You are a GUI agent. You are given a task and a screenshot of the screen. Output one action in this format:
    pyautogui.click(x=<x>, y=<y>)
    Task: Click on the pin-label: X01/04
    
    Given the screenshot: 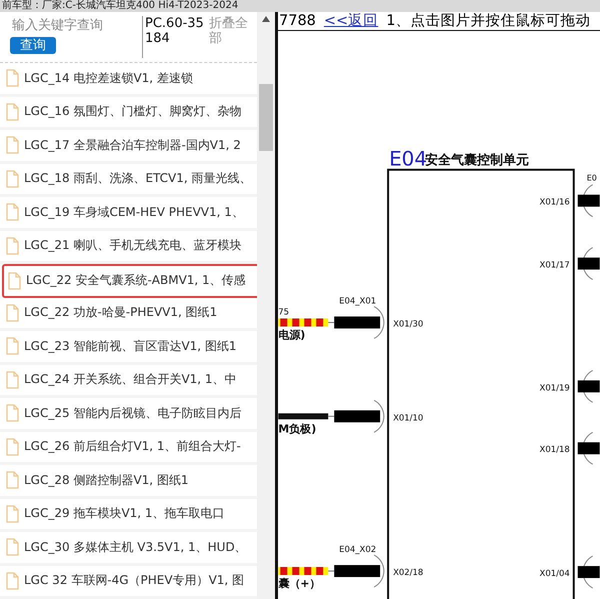 What is the action you would take?
    pyautogui.click(x=555, y=573)
    